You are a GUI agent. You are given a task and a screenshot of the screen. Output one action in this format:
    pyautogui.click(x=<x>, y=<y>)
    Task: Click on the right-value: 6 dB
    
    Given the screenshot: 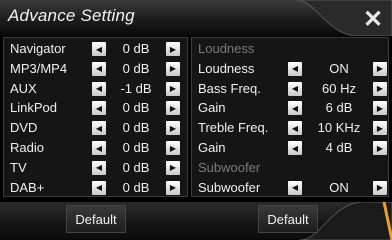 What is the action you would take?
    pyautogui.click(x=339, y=108)
    